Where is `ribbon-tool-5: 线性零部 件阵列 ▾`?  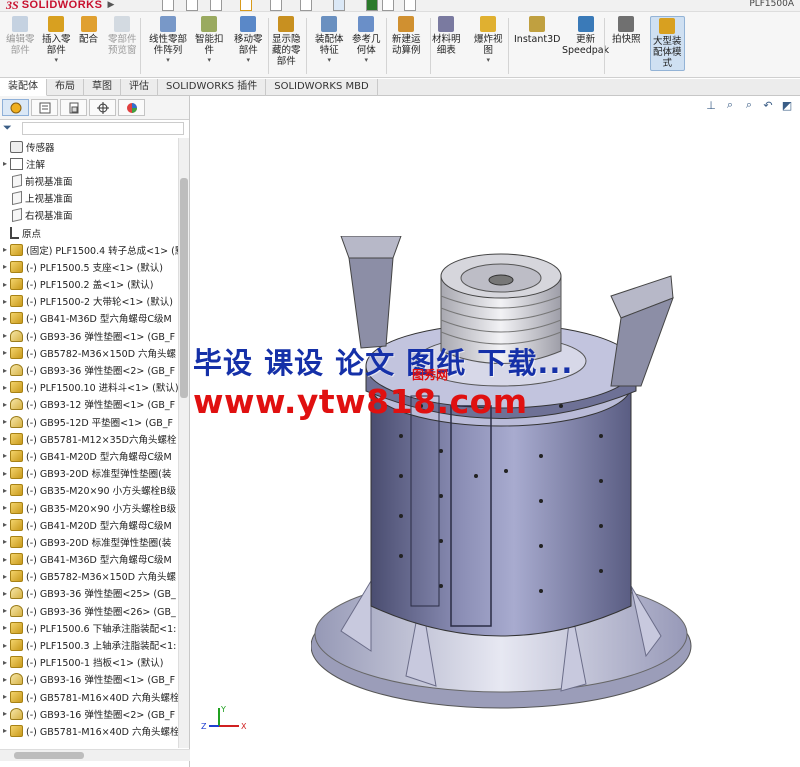 ribbon-tool-5: 线性零部 件阵列 ▾ is located at coordinates (168, 40).